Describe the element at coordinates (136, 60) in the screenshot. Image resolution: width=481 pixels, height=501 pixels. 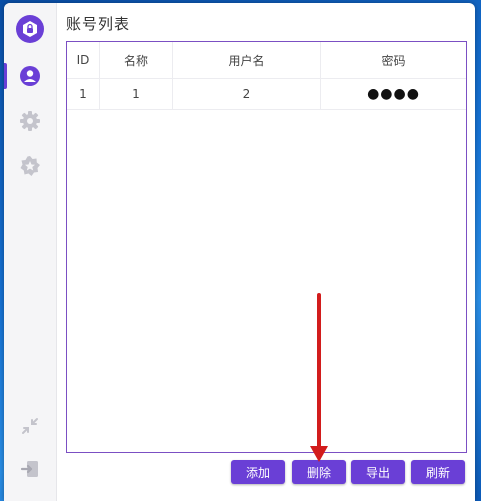
I see `column-header-name: 名称` at that location.